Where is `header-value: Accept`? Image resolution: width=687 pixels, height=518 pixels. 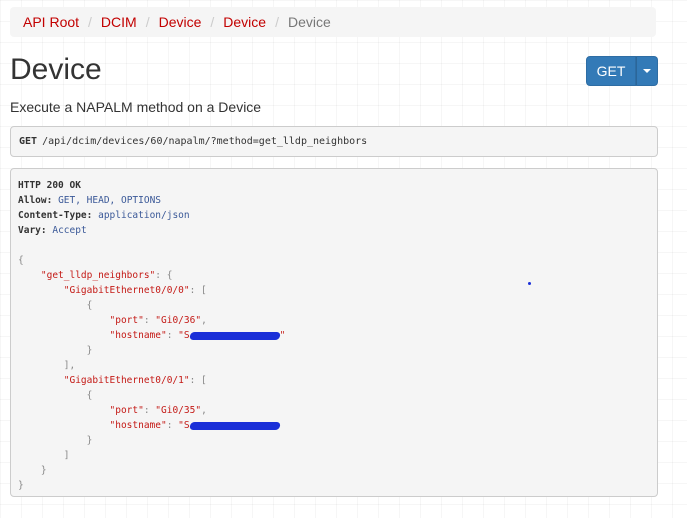 header-value: Accept is located at coordinates (69, 230).